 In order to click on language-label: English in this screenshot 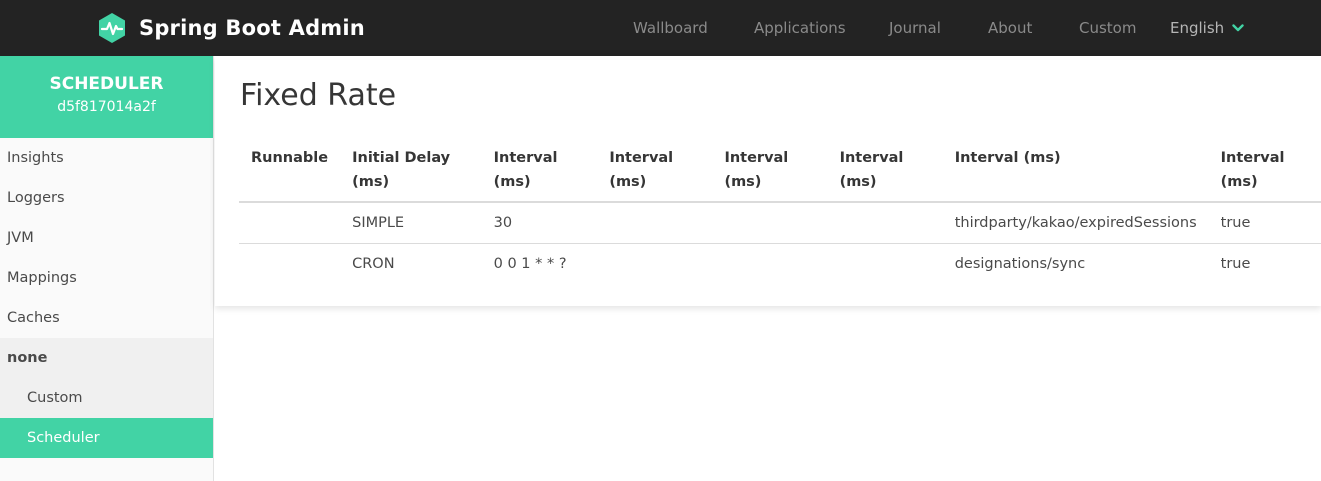, I will do `click(1197, 28)`.